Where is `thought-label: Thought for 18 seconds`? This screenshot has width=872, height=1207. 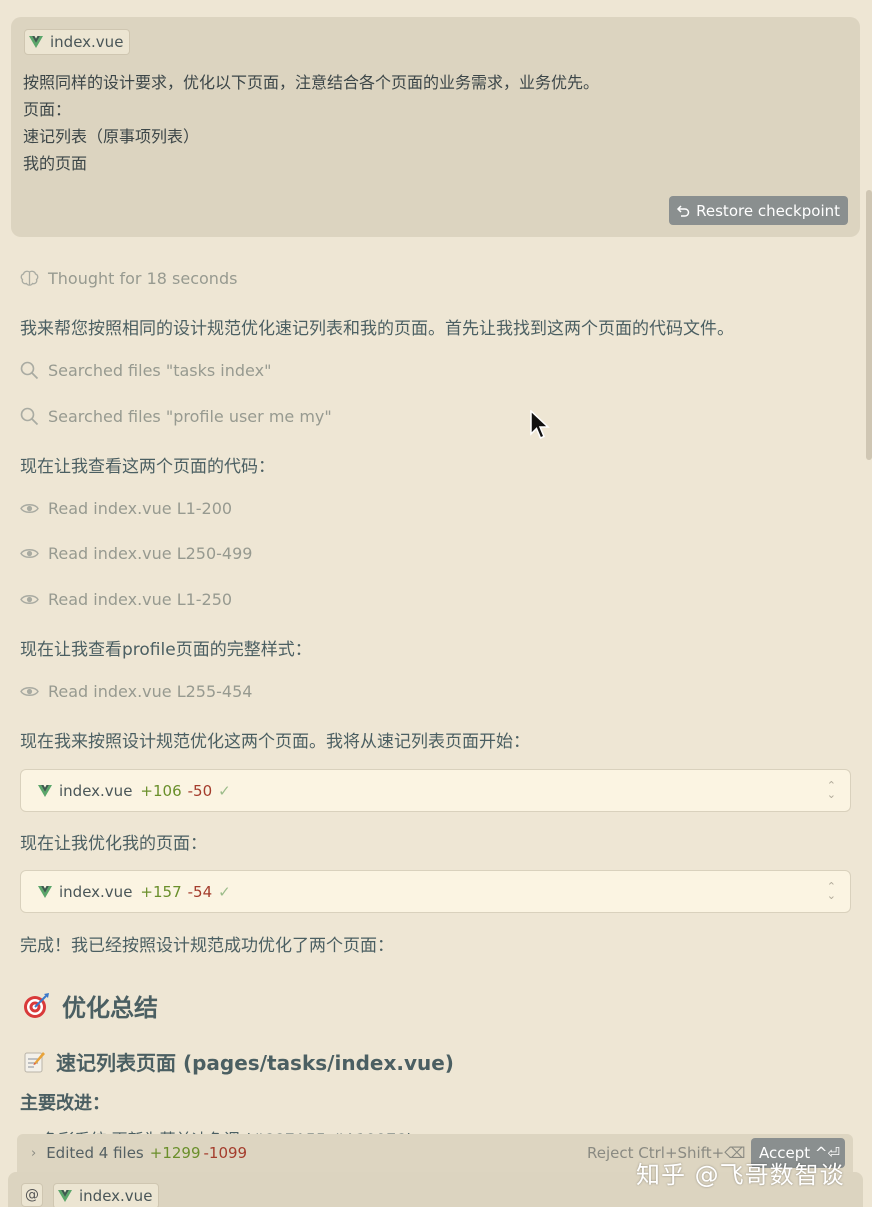 thought-label: Thought for 18 seconds is located at coordinates (143, 278).